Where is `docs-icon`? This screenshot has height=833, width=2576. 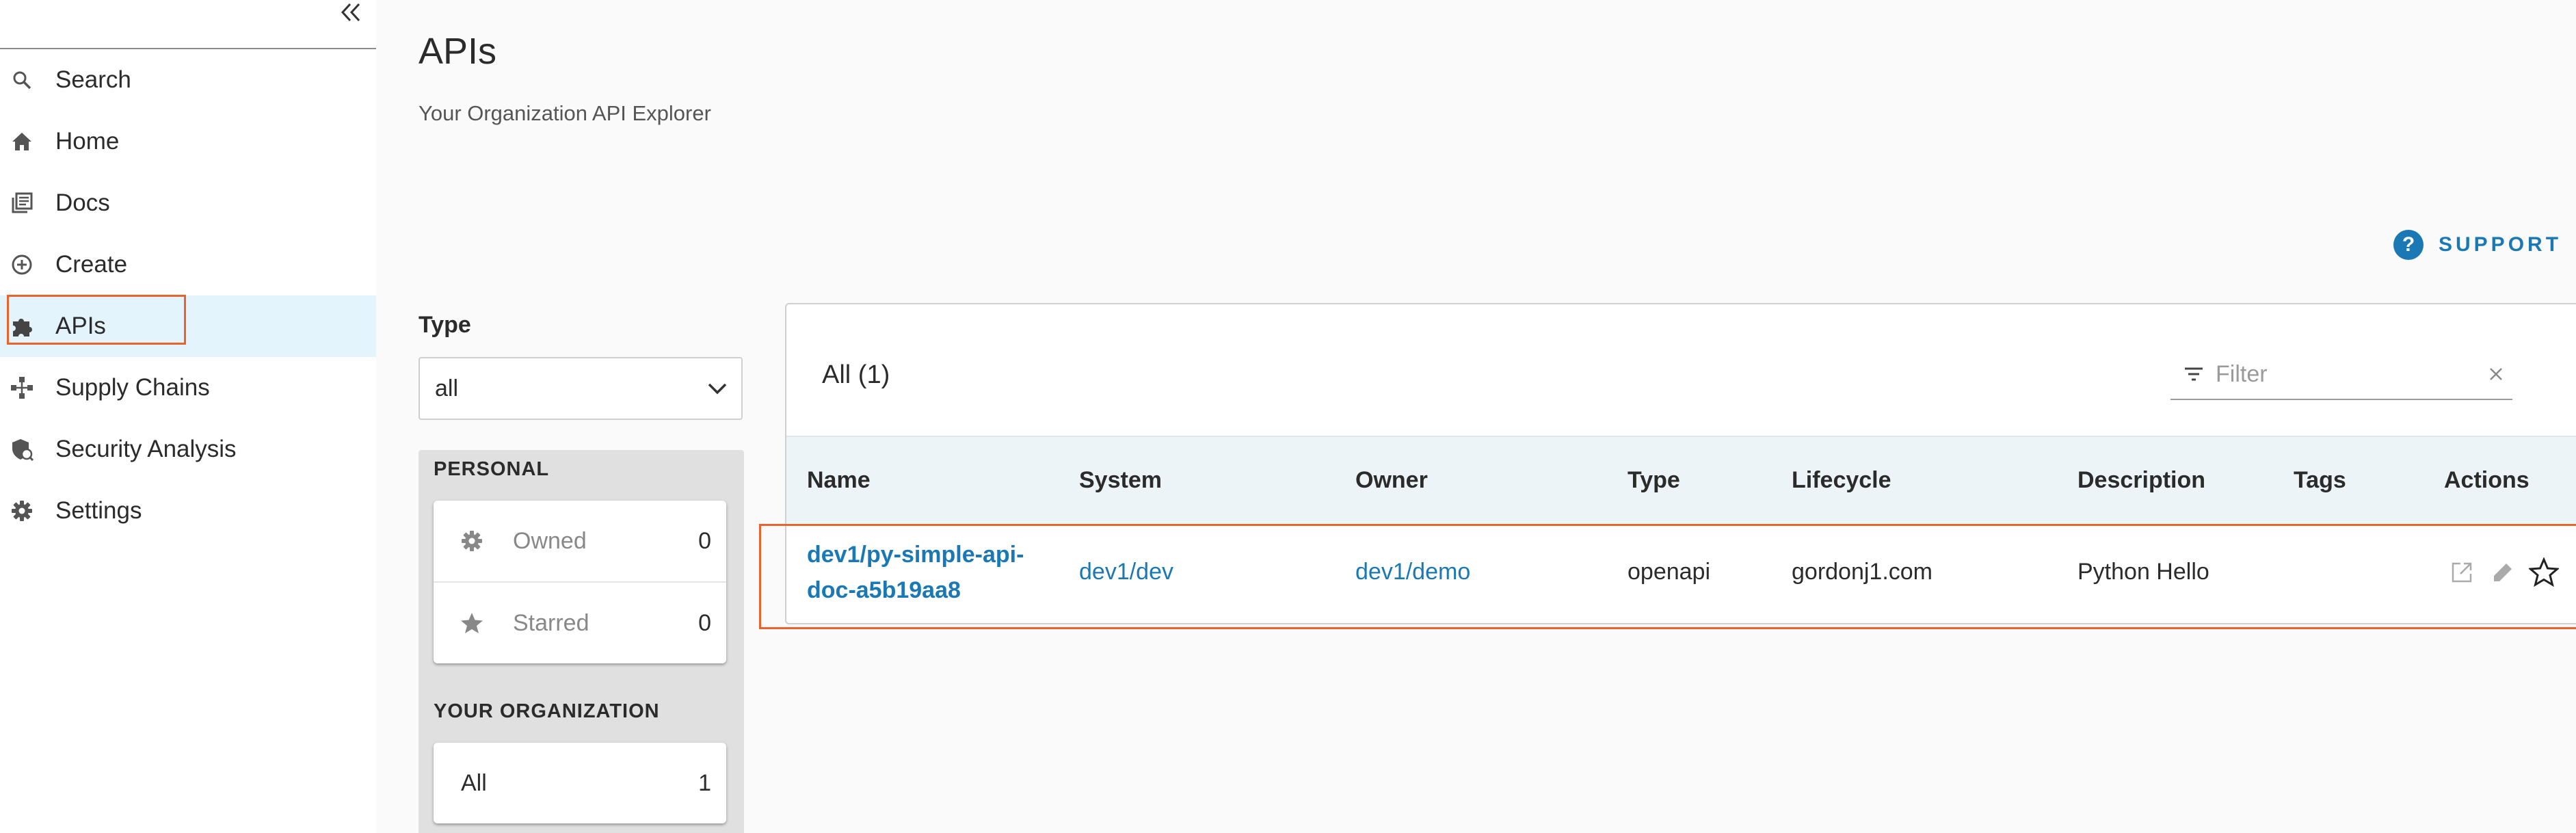
docs-icon is located at coordinates (22, 203).